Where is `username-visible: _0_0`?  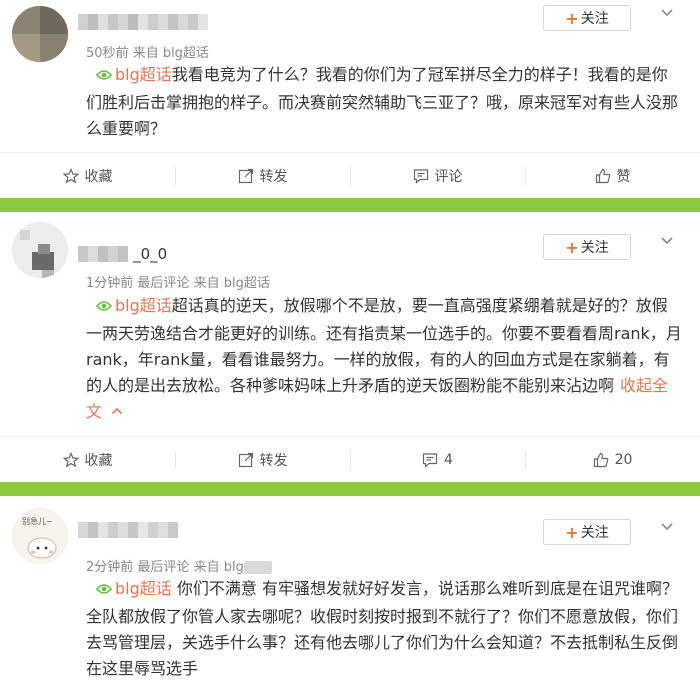 username-visible: _0_0 is located at coordinates (150, 254).